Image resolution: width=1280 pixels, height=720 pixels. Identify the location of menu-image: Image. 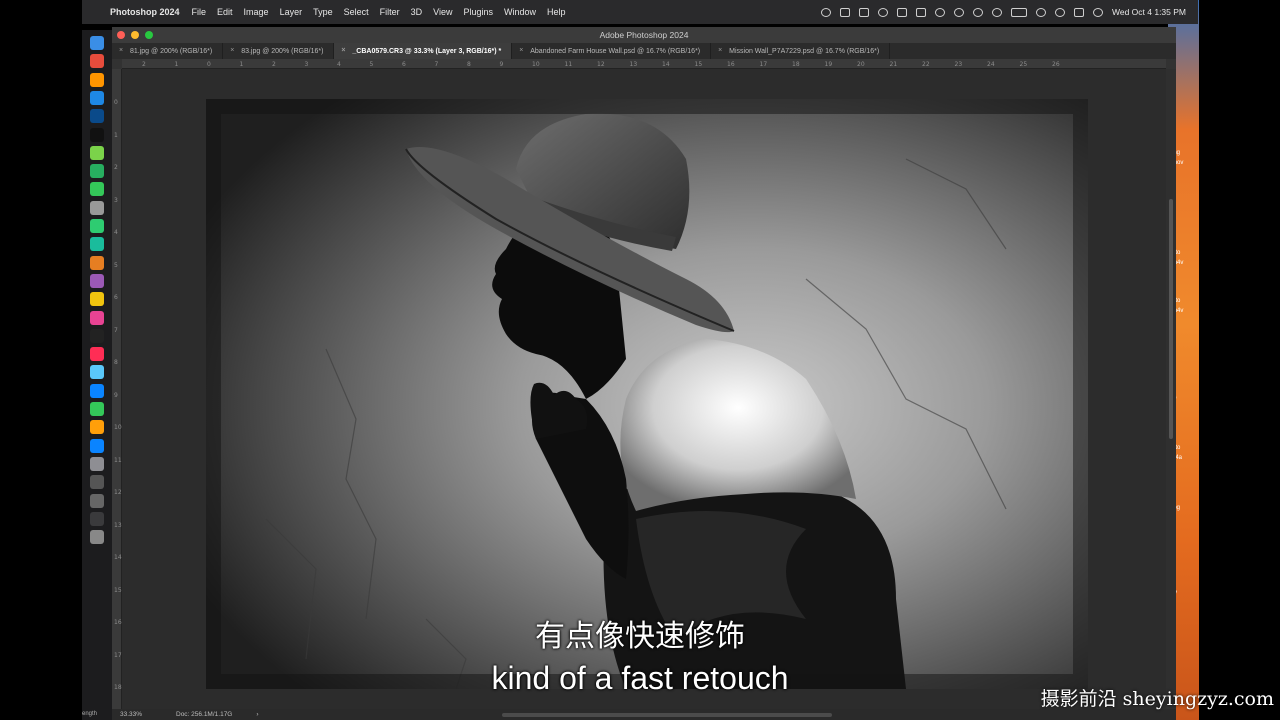
(256, 12).